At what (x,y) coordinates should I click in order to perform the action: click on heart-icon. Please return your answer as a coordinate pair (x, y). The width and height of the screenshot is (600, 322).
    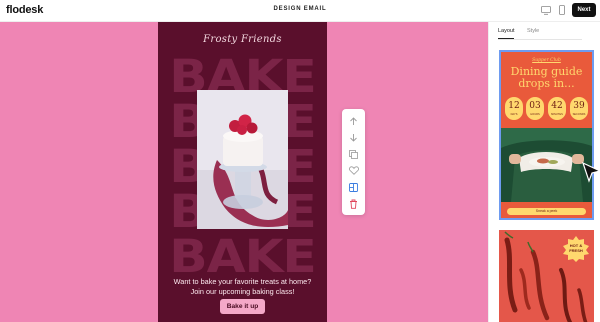
    Looking at the image, I should click on (353, 170).